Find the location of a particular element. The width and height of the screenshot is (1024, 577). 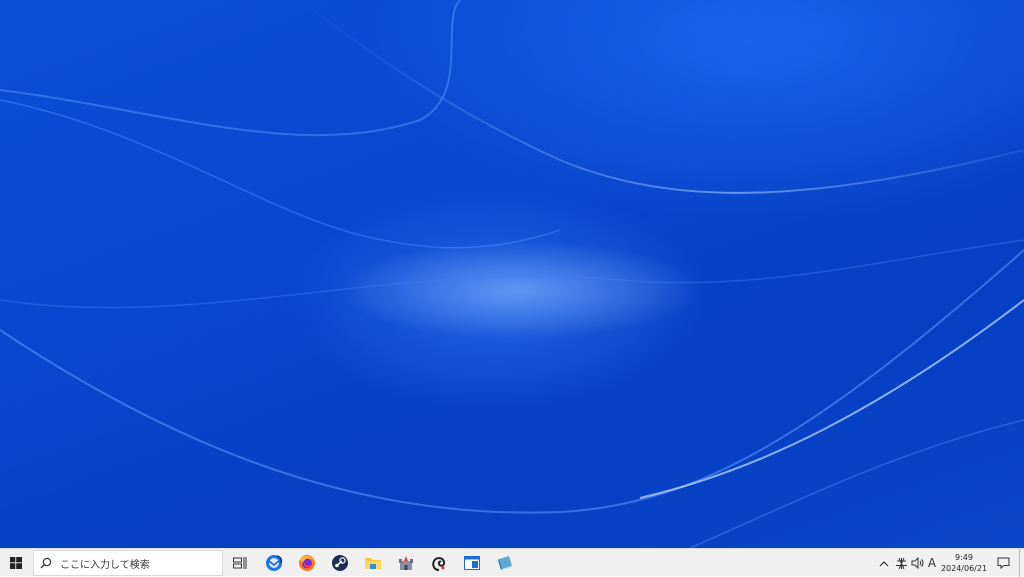

taskbar: ここに入力して検索 A 9:49 2024/06/21 is located at coordinates (512, 562).